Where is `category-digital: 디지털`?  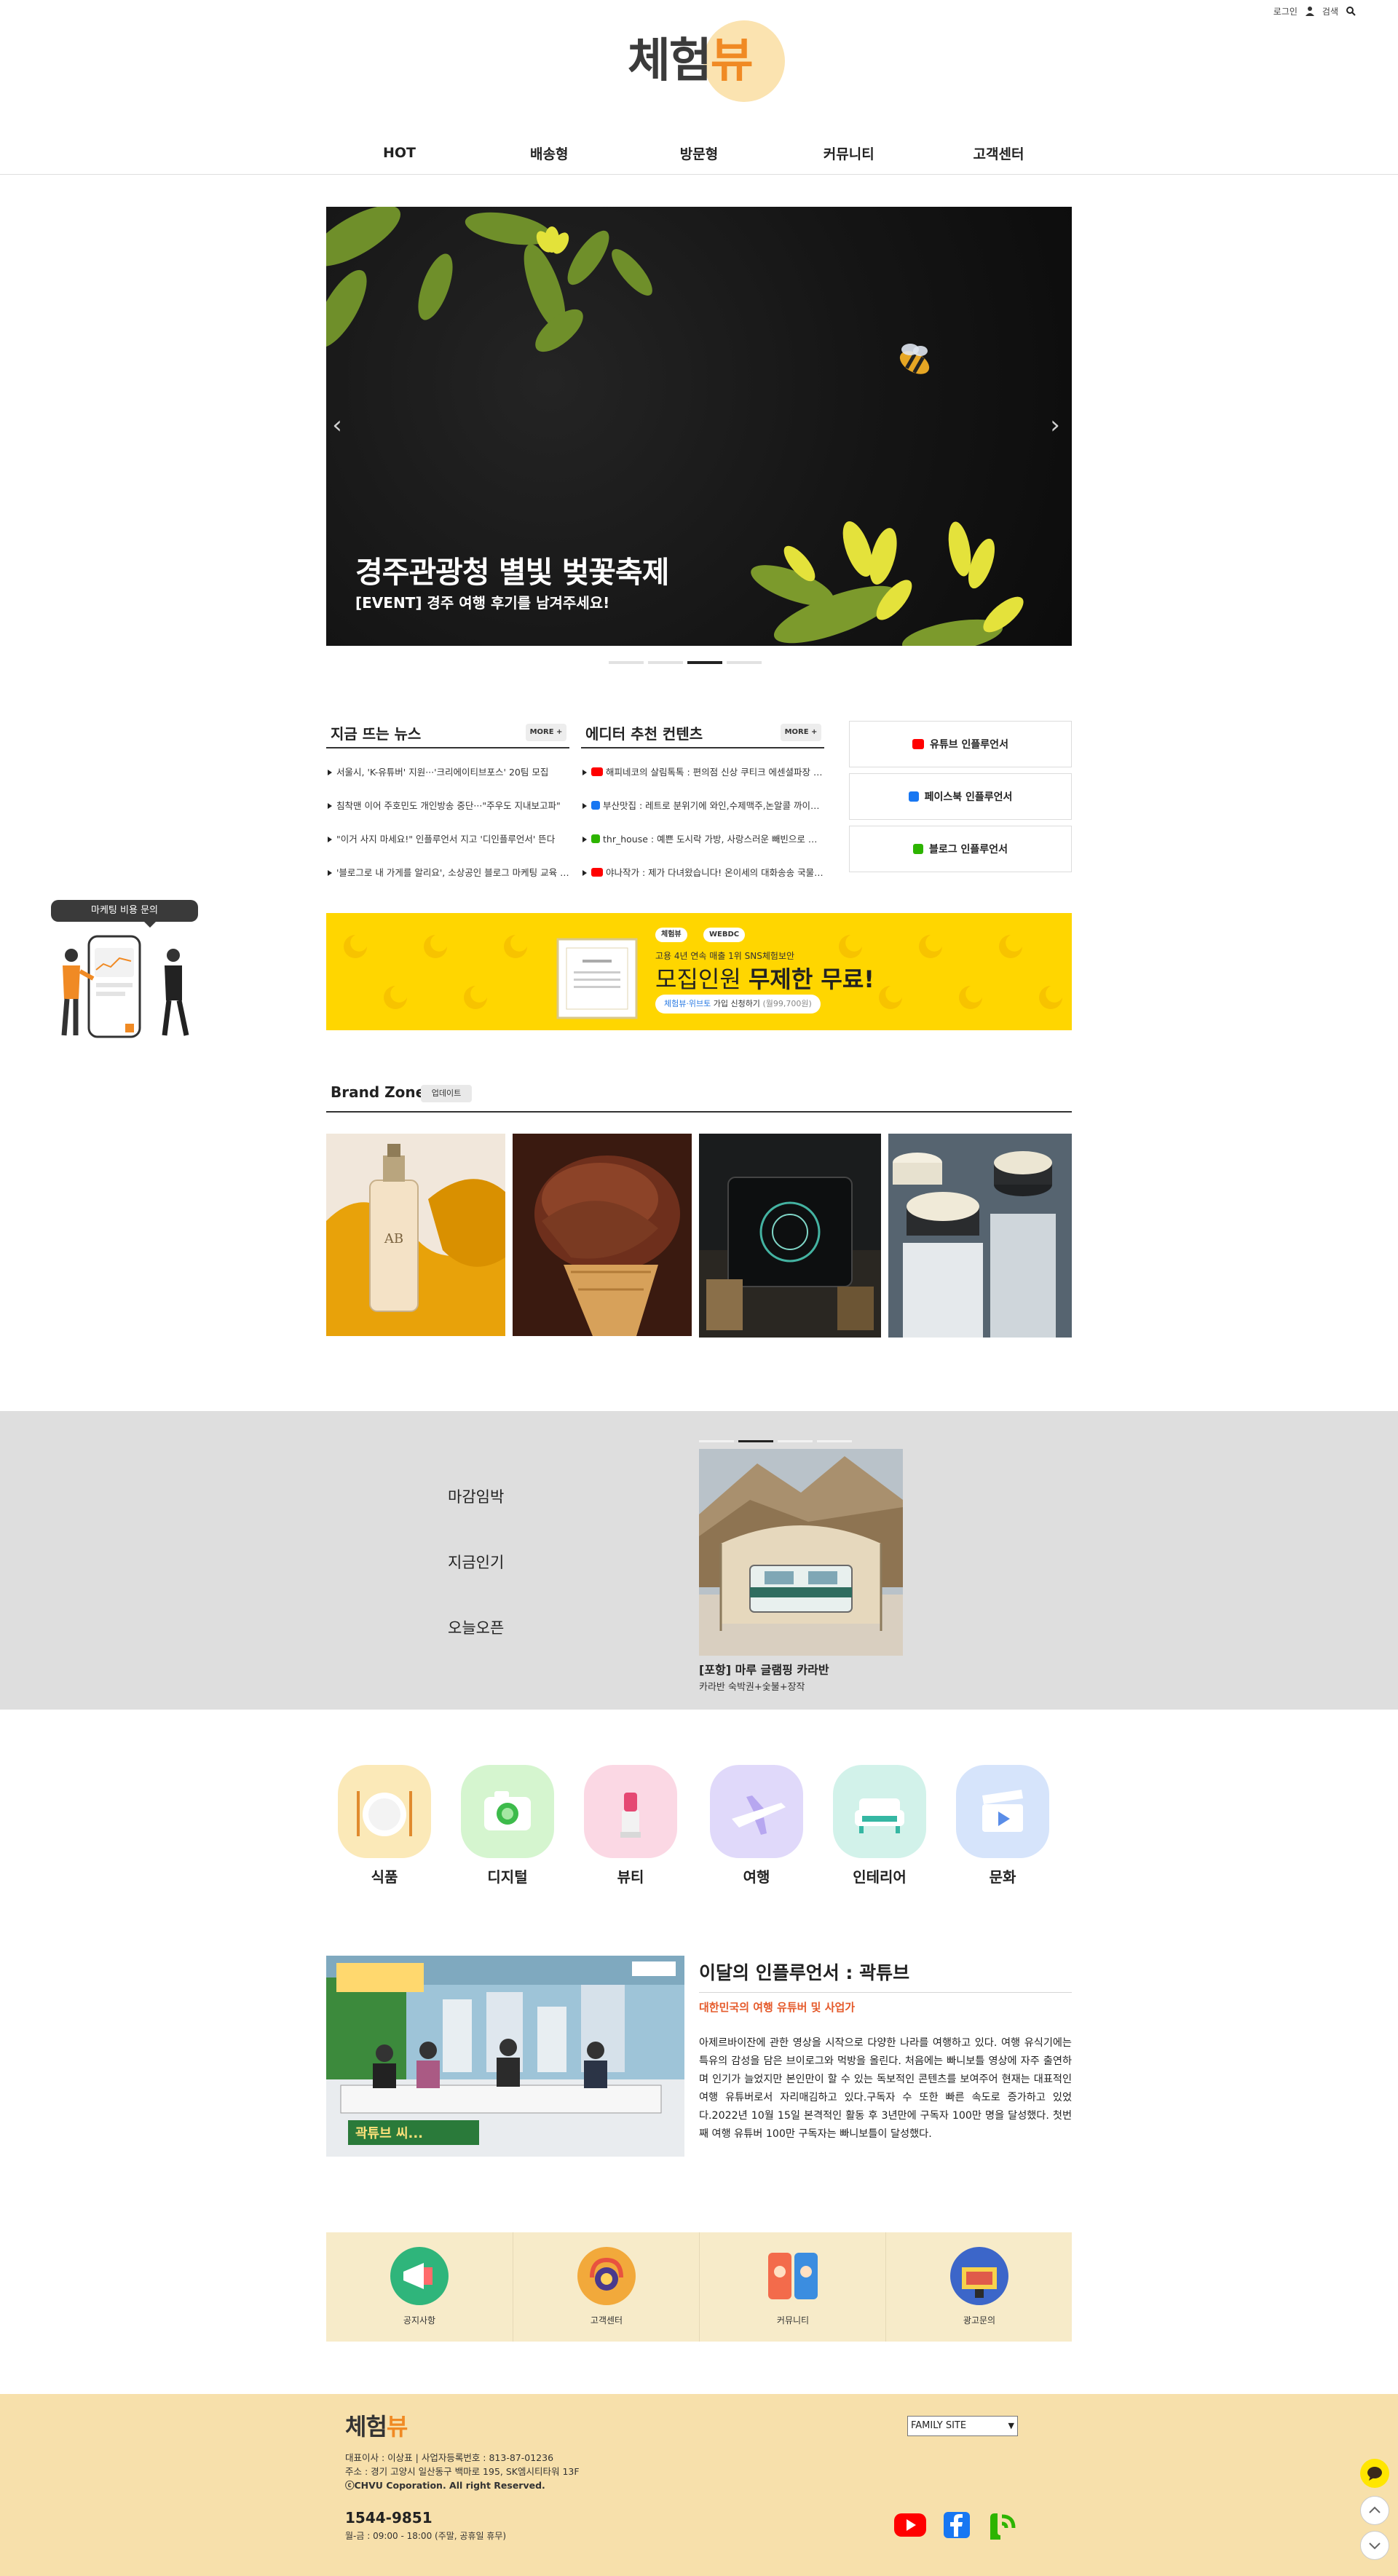
category-digital: 디지털 is located at coordinates (508, 1825).